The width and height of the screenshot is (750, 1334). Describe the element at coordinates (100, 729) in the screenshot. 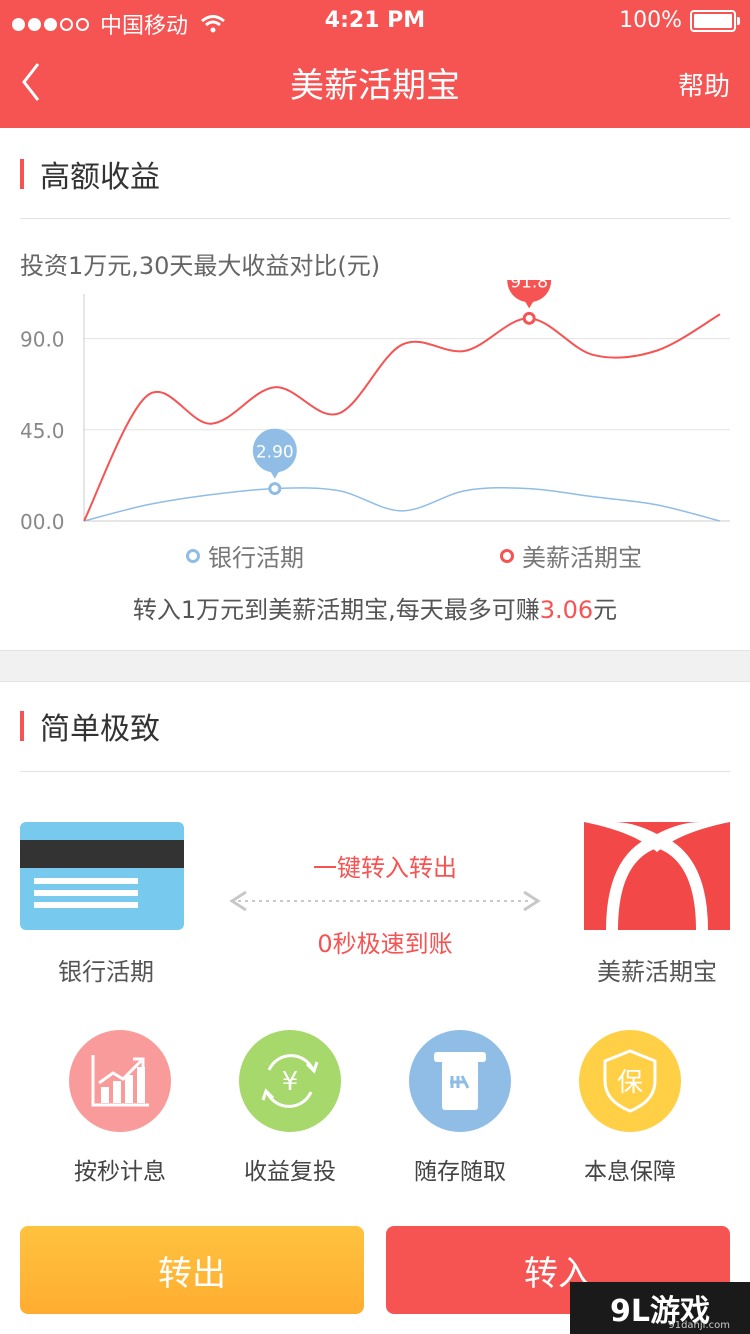

I see `section-title-text: 简单极致` at that location.